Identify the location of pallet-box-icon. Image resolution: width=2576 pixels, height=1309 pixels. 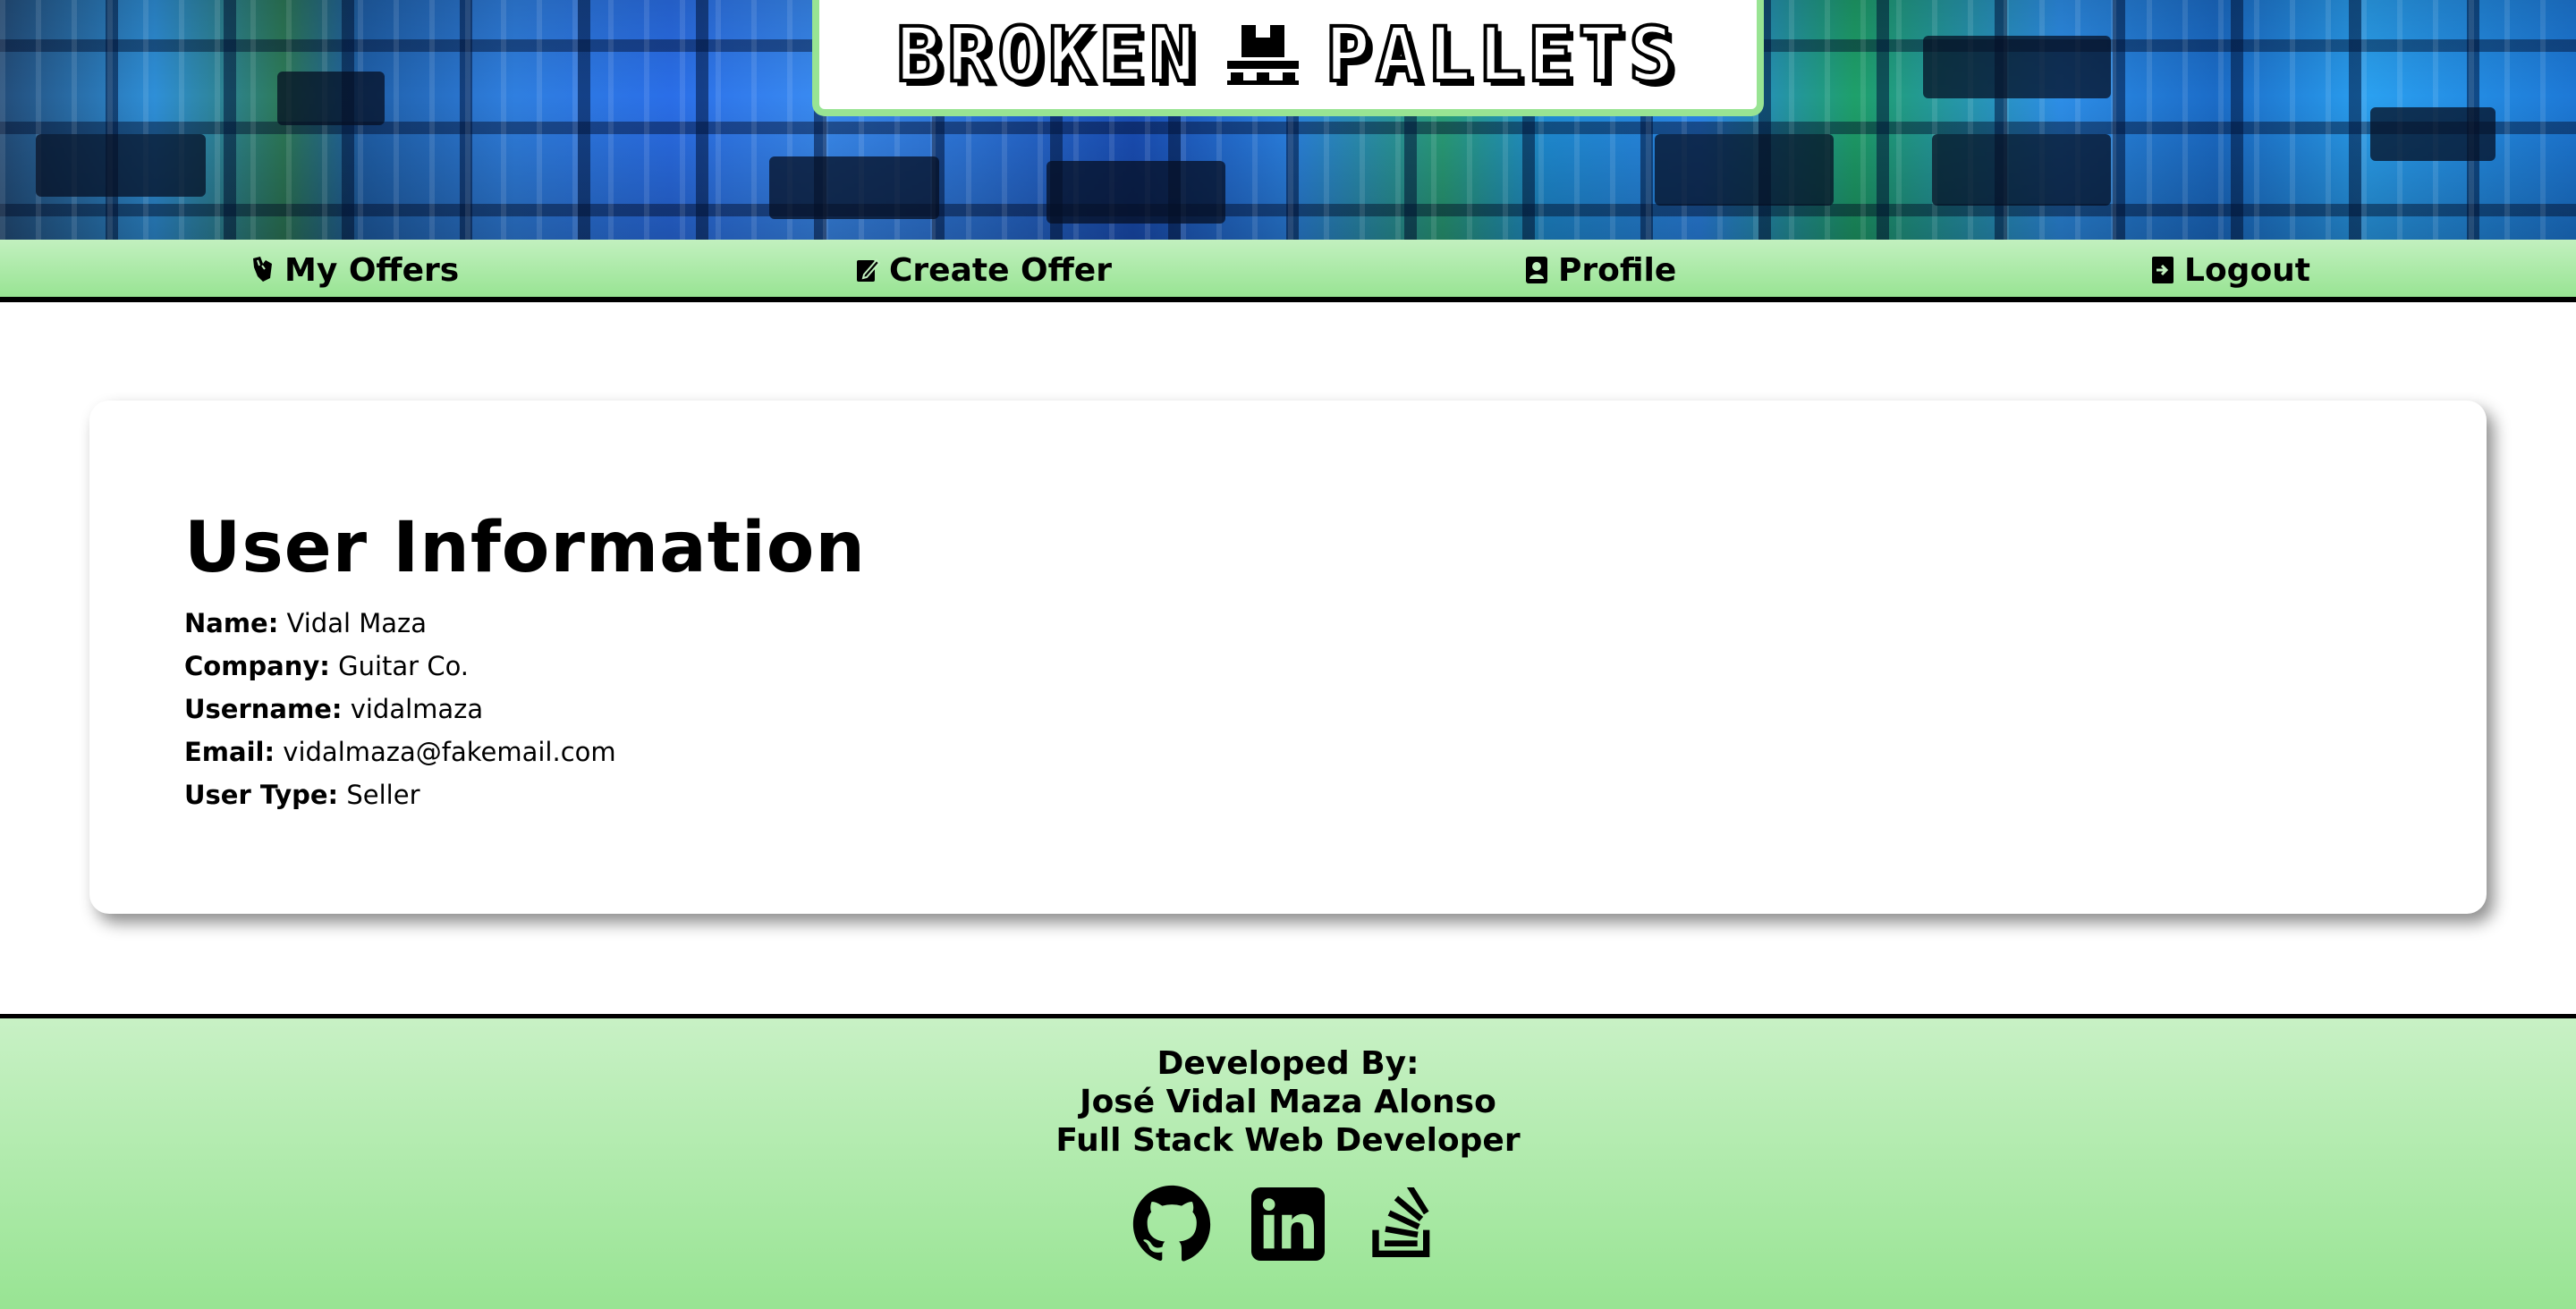
(1262, 55).